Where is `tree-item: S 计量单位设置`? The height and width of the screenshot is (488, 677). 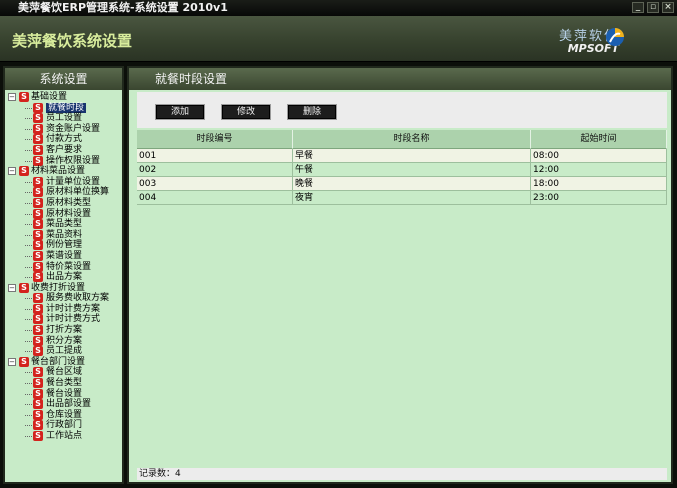 tree-item: S 计量单位设置 is located at coordinates (63, 182).